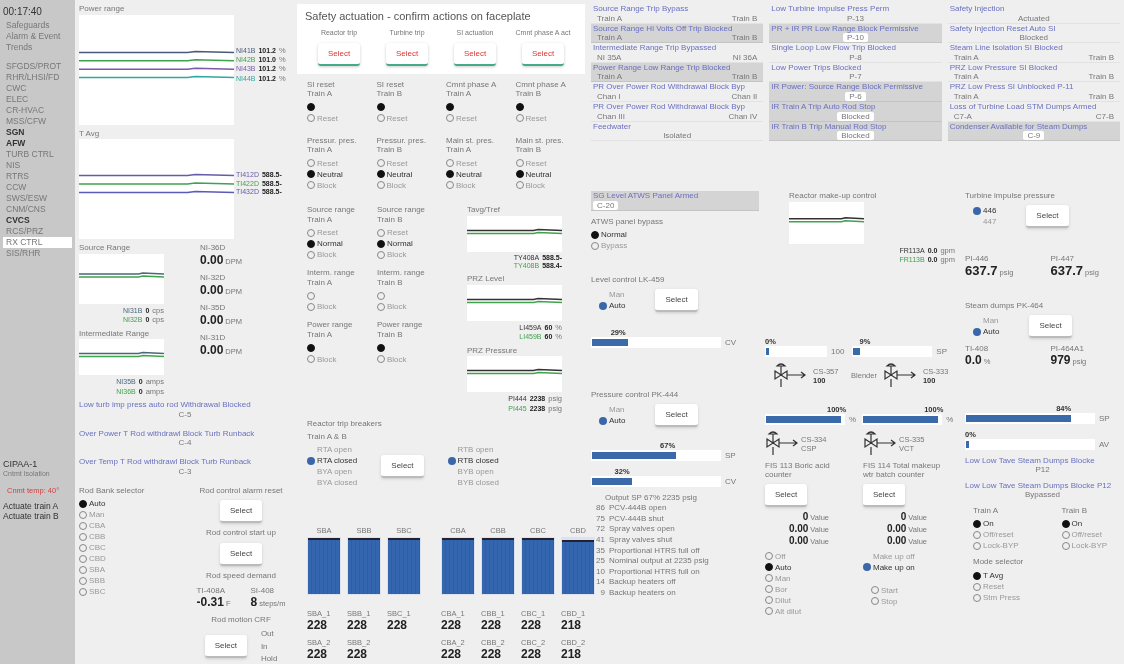 The height and width of the screenshot is (664, 1124). What do you see at coordinates (1090, 535) in the screenshot?
I see `radio-option: Off/reset` at bounding box center [1090, 535].